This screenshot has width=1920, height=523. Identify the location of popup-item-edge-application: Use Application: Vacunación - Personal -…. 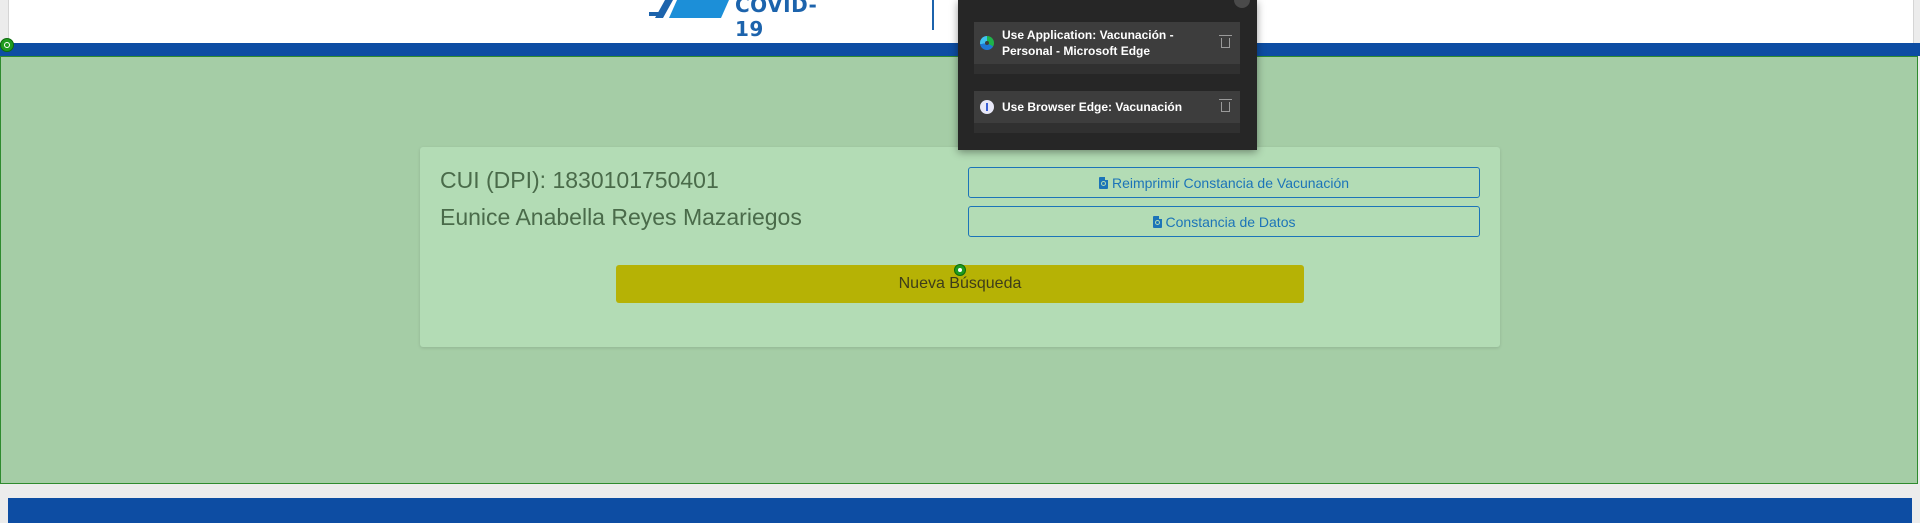
(1107, 48).